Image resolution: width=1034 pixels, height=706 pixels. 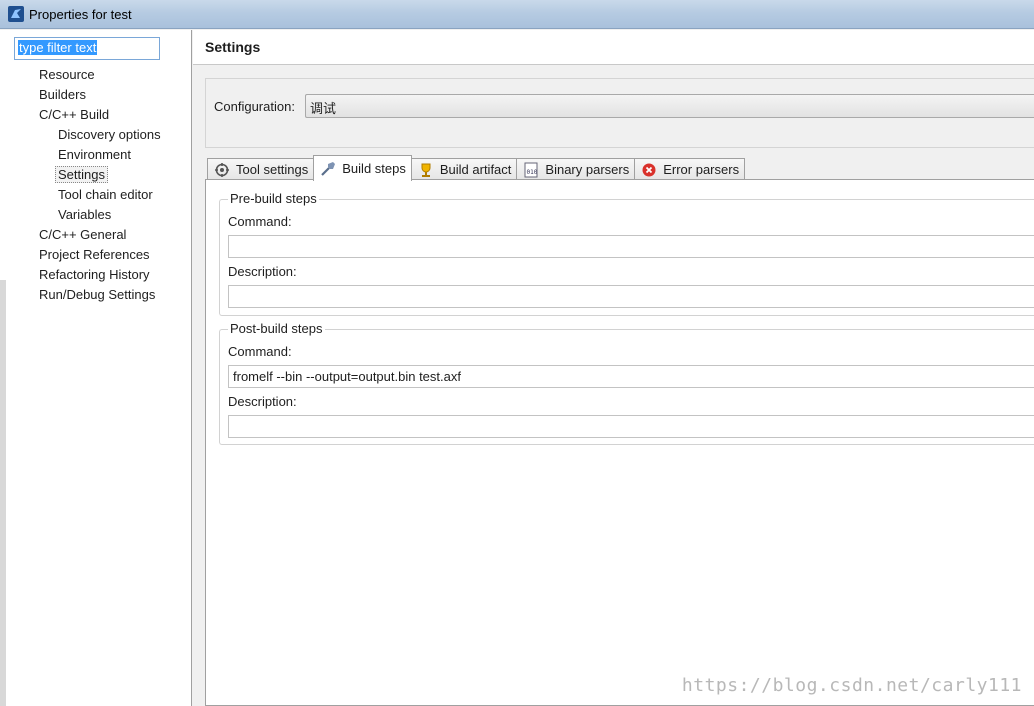 I want to click on post-build-command-label: Command:, so click(x=260, y=351).